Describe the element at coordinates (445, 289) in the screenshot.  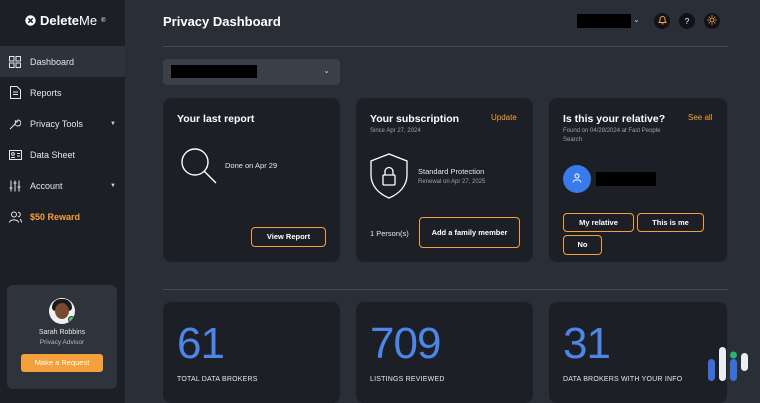
I see `section-divider` at that location.